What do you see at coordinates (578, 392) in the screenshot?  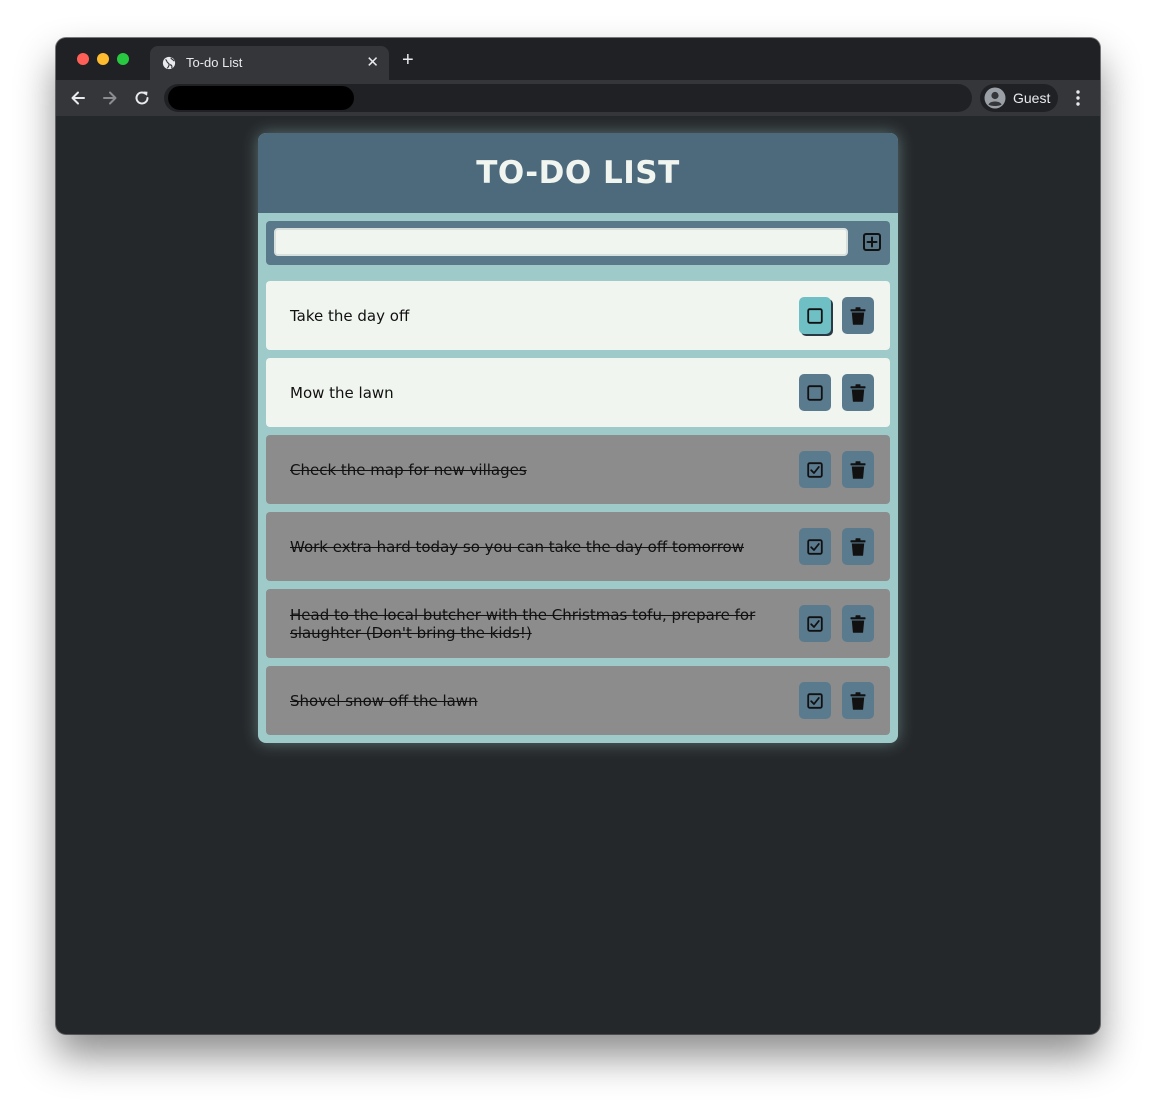 I see `todo-item: Mow the lawn` at bounding box center [578, 392].